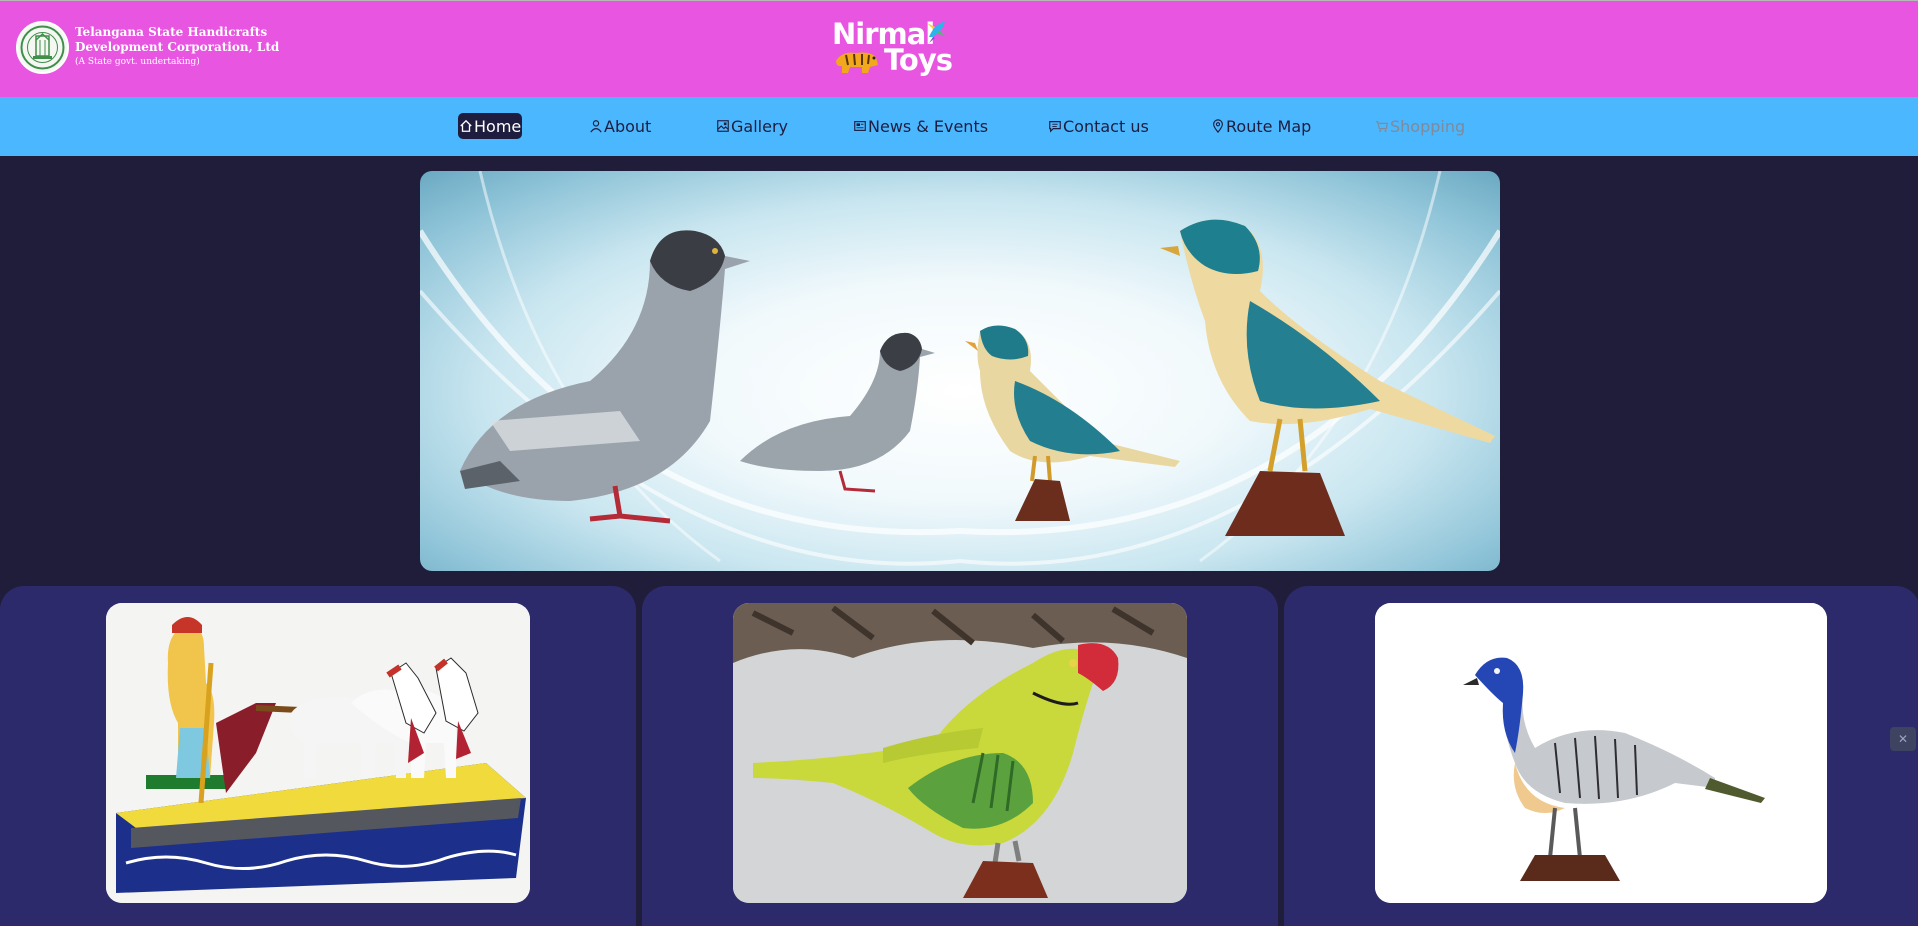 This screenshot has height=926, width=1918. Describe the element at coordinates (1327, 377) in the screenshot. I see `large-kingfisher` at that location.